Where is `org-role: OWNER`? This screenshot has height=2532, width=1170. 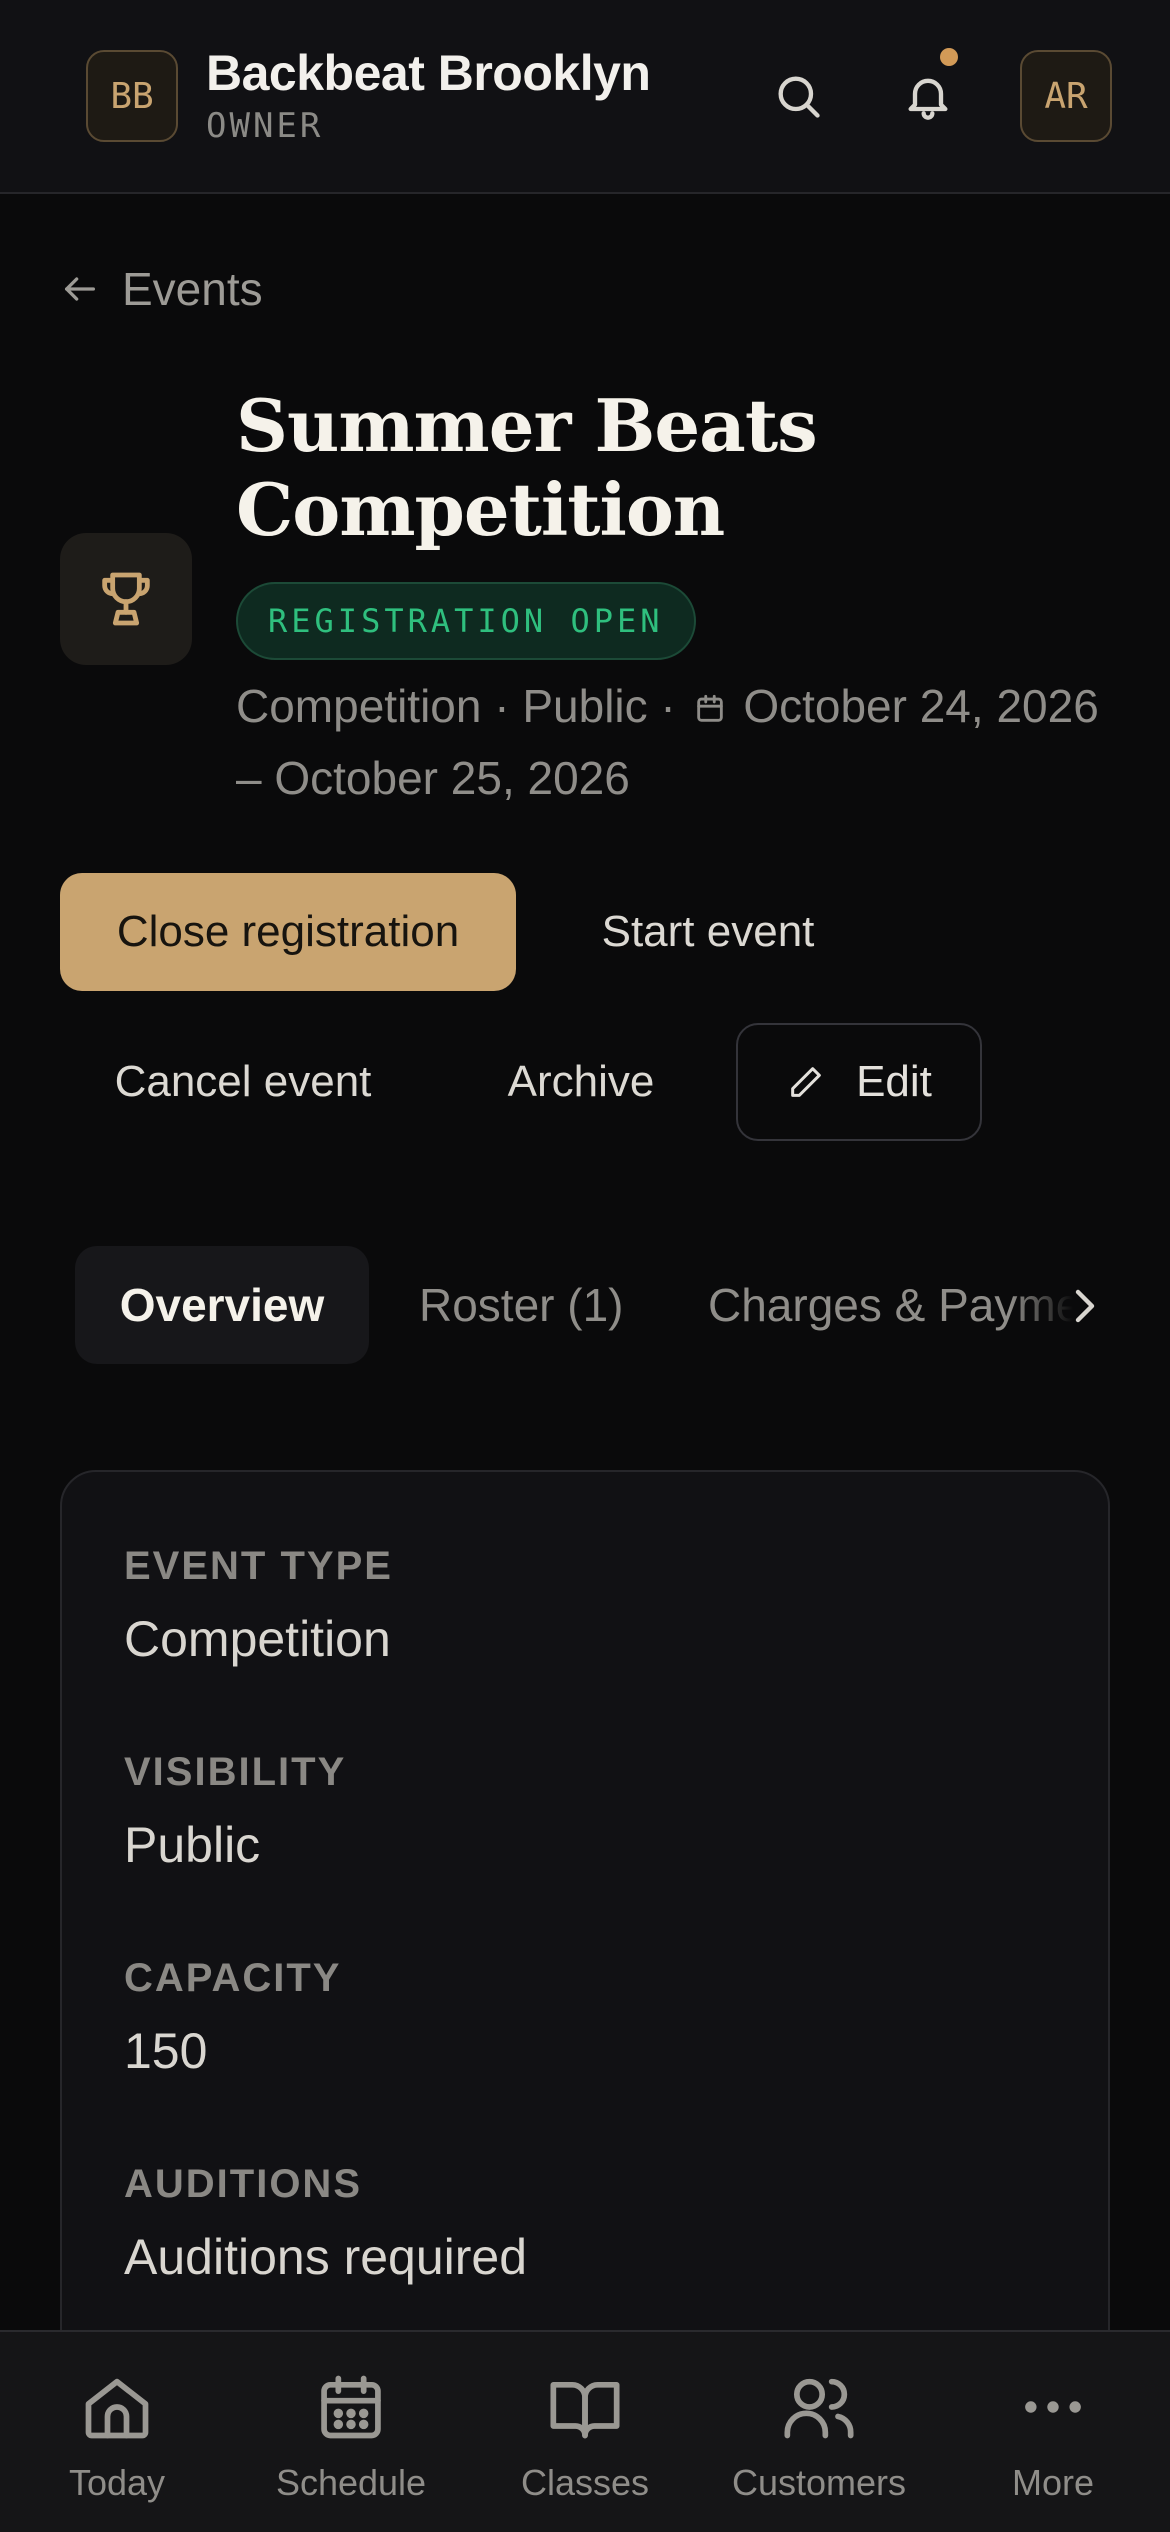
org-role: OWNER is located at coordinates (265, 126).